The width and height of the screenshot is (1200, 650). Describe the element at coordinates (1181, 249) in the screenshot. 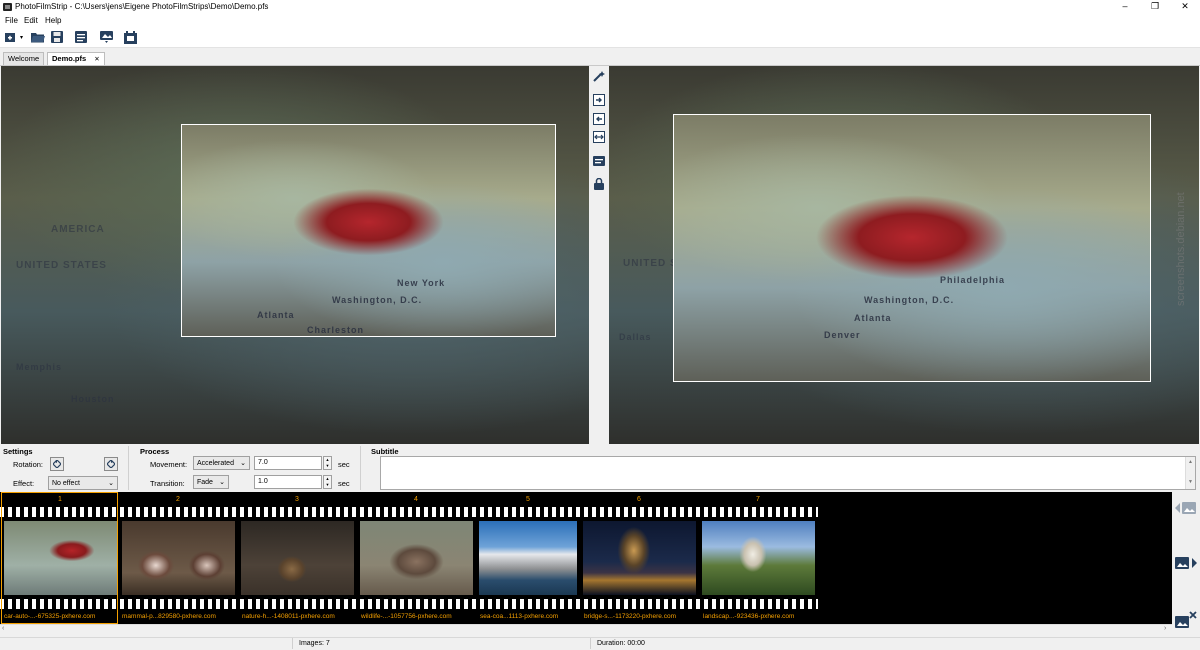

I see `watermark-text: screenshots.debian.net` at that location.